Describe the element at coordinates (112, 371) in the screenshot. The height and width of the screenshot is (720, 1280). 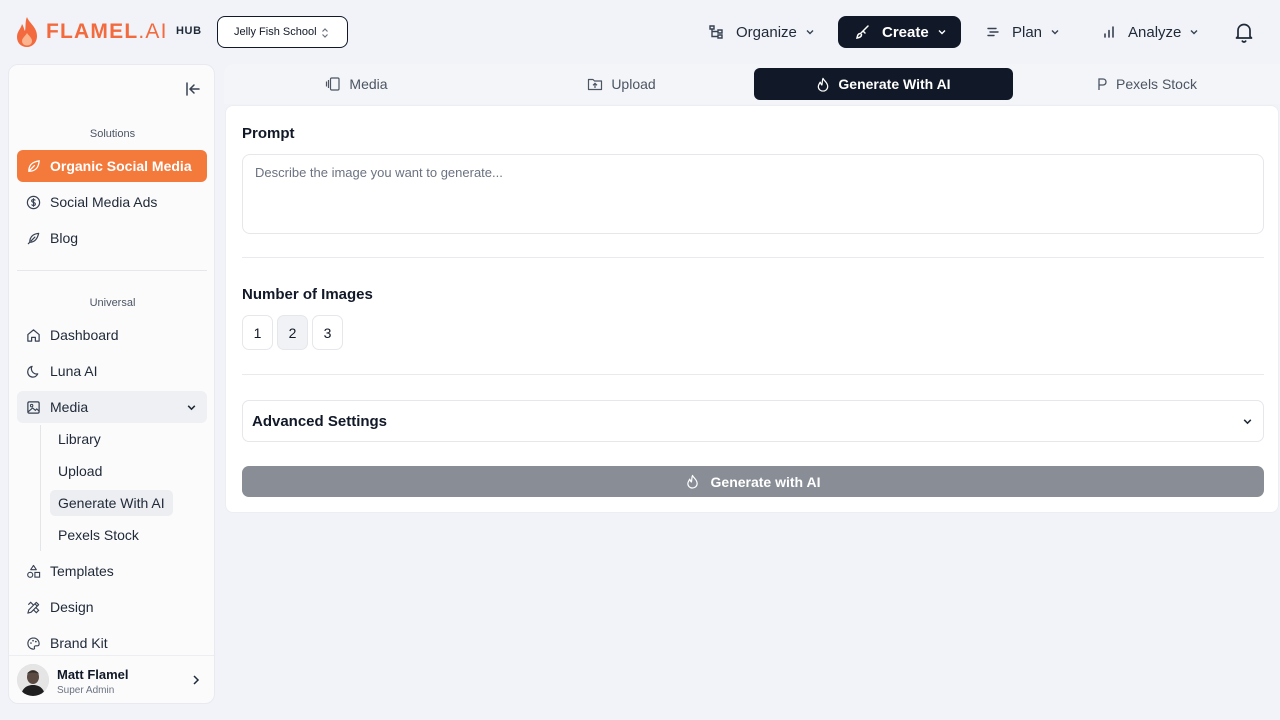
I see `sidebar-item-luna-ai: Luna AI` at that location.